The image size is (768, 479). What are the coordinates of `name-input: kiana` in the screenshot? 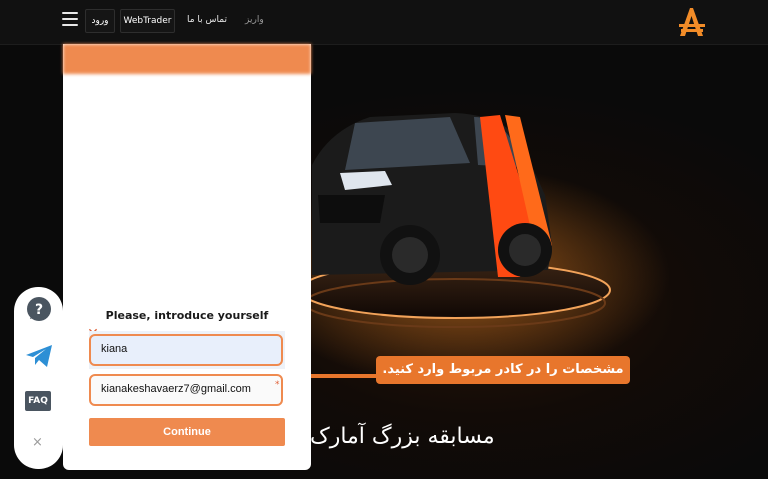 It's located at (186, 350).